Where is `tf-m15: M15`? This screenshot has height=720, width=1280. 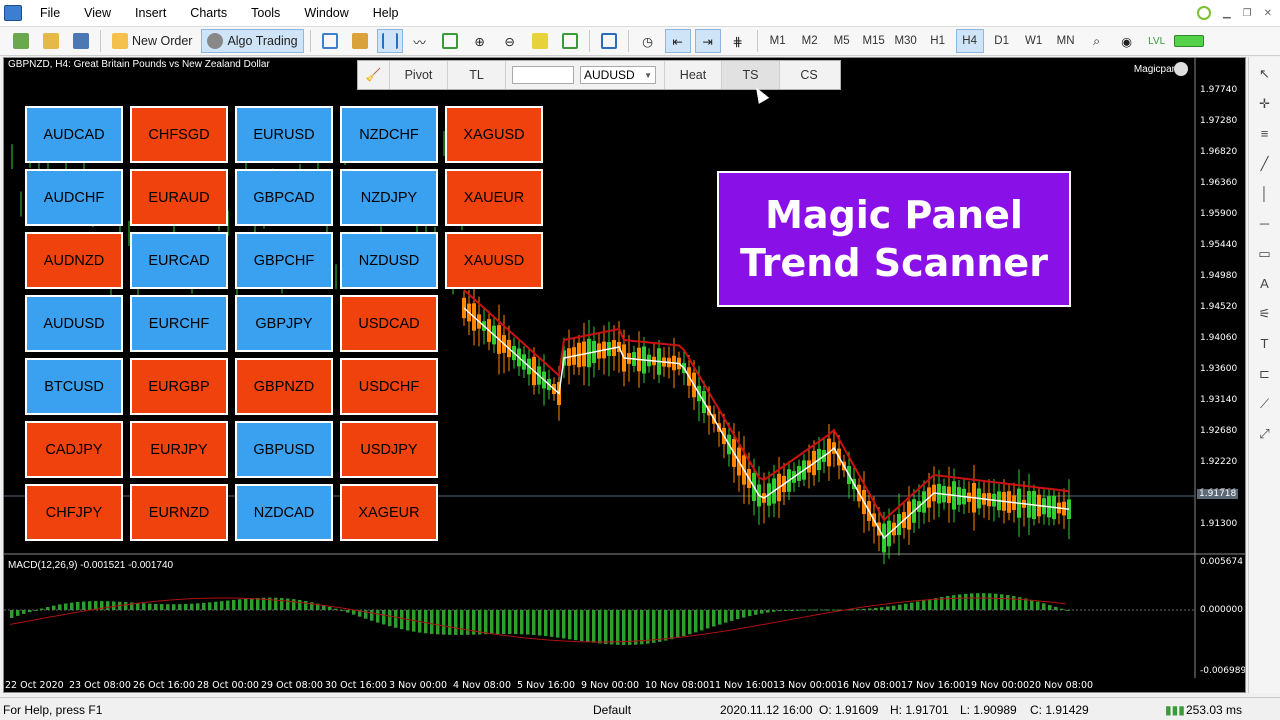
tf-m15: M15 is located at coordinates (874, 41).